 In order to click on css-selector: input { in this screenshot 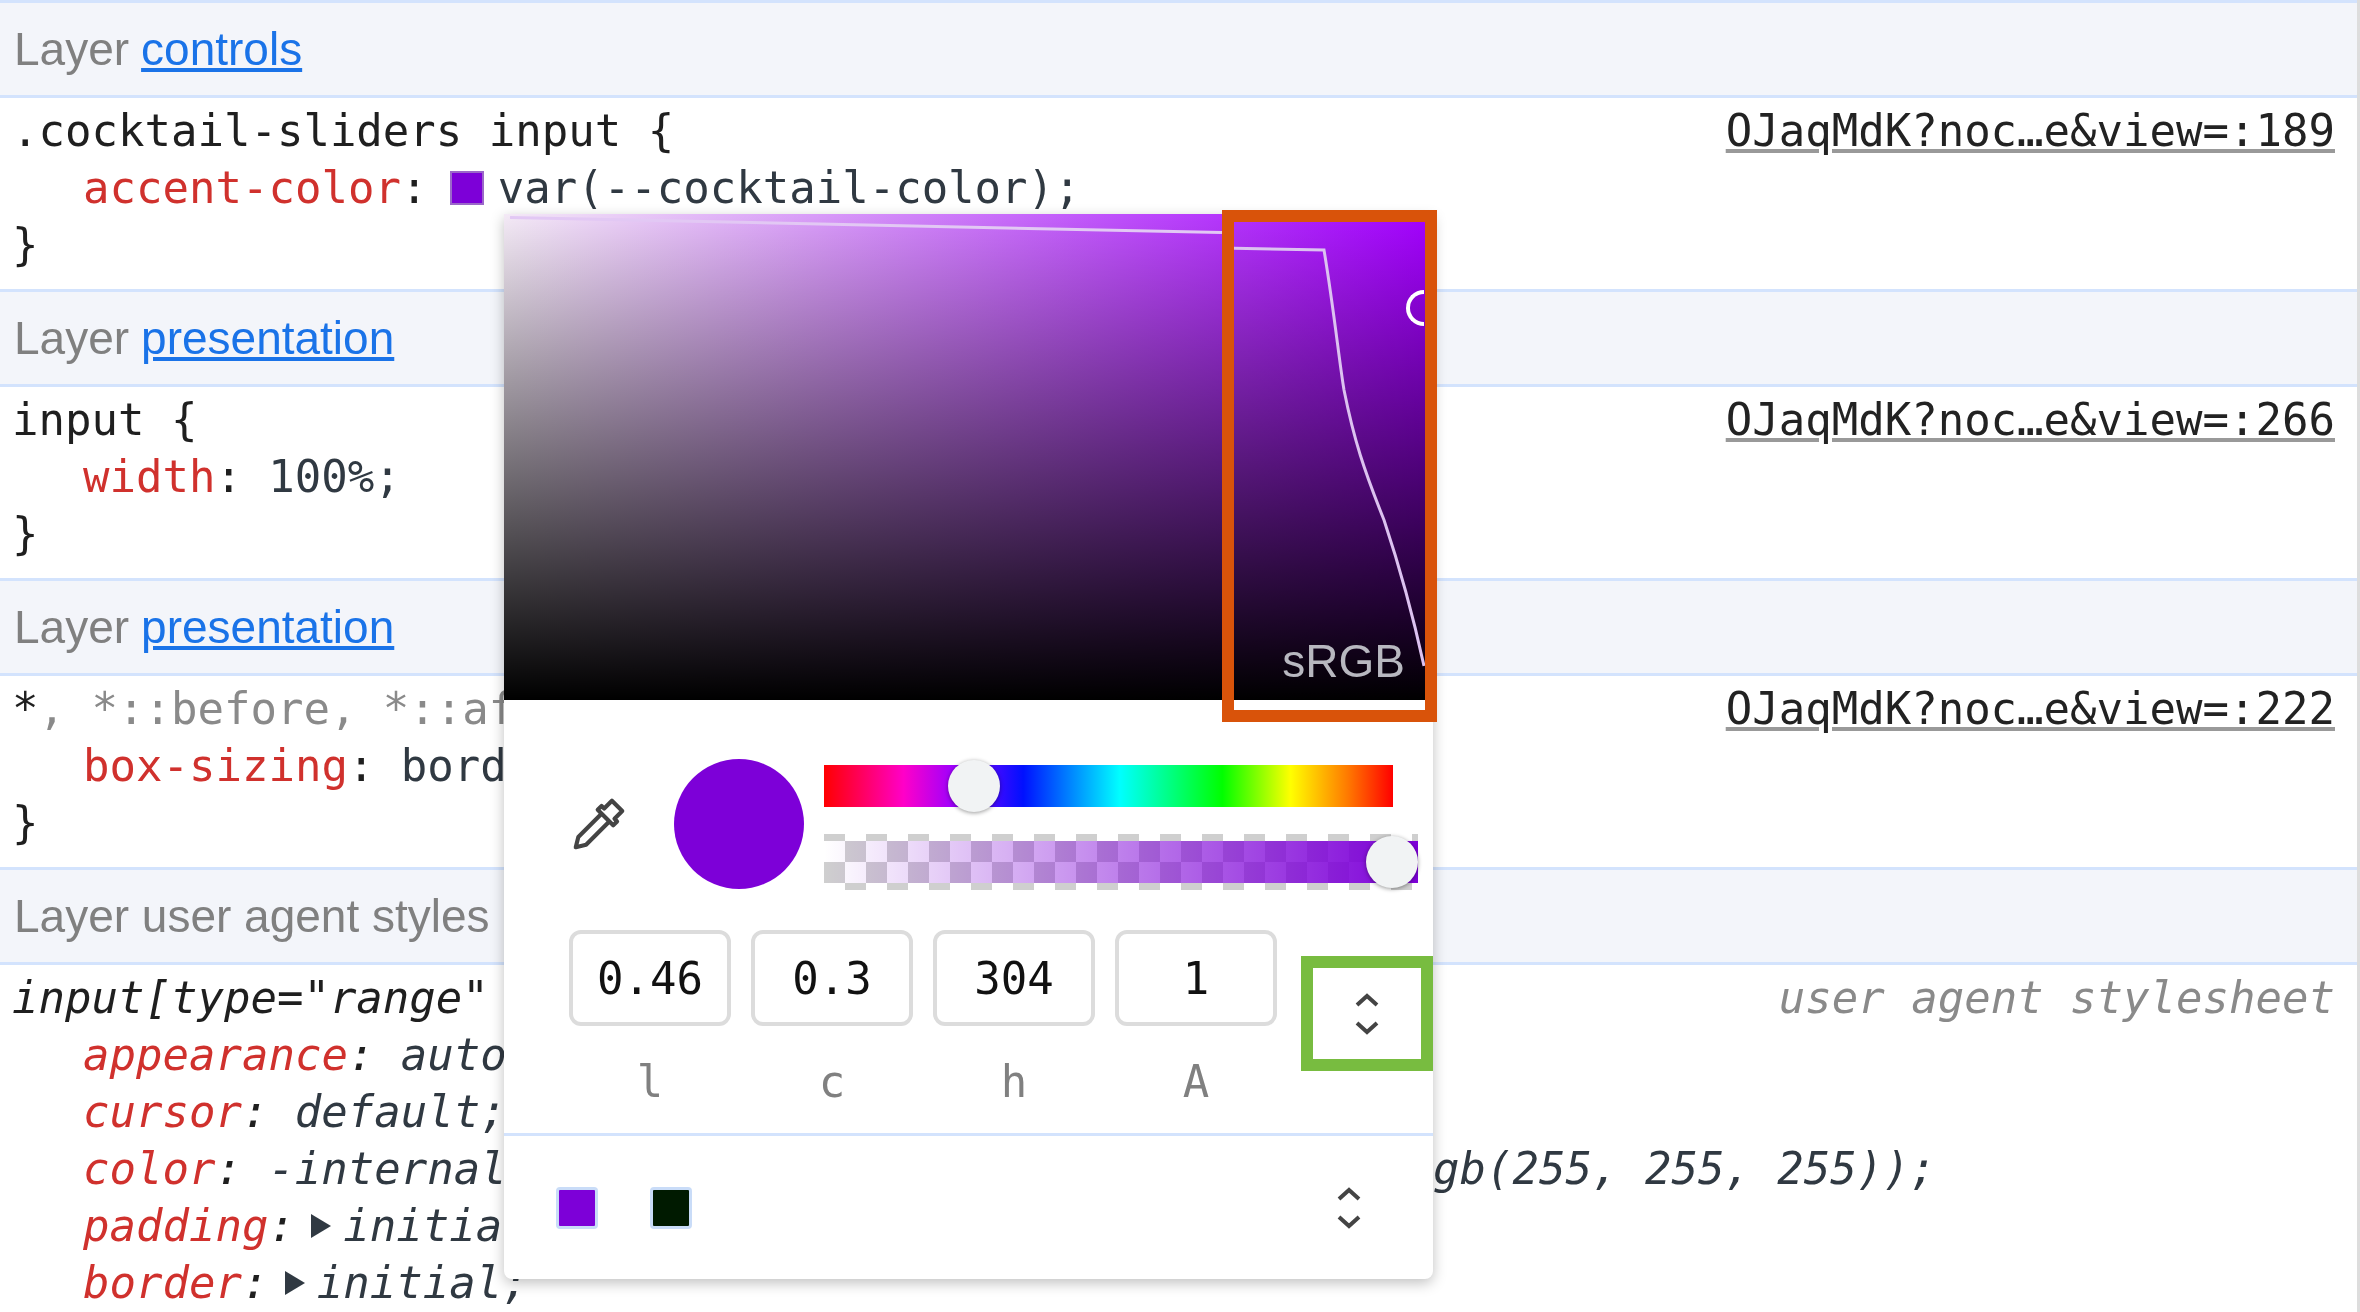, I will do `click(105, 420)`.